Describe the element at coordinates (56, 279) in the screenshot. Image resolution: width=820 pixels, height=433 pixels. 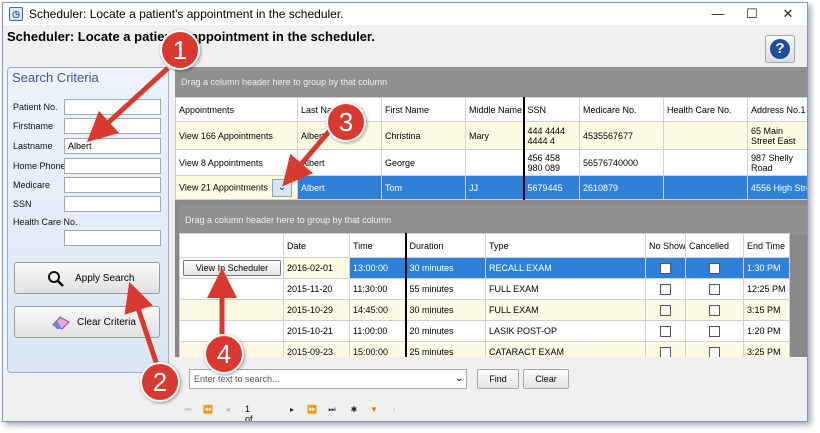
I see `magnifier-icon` at that location.